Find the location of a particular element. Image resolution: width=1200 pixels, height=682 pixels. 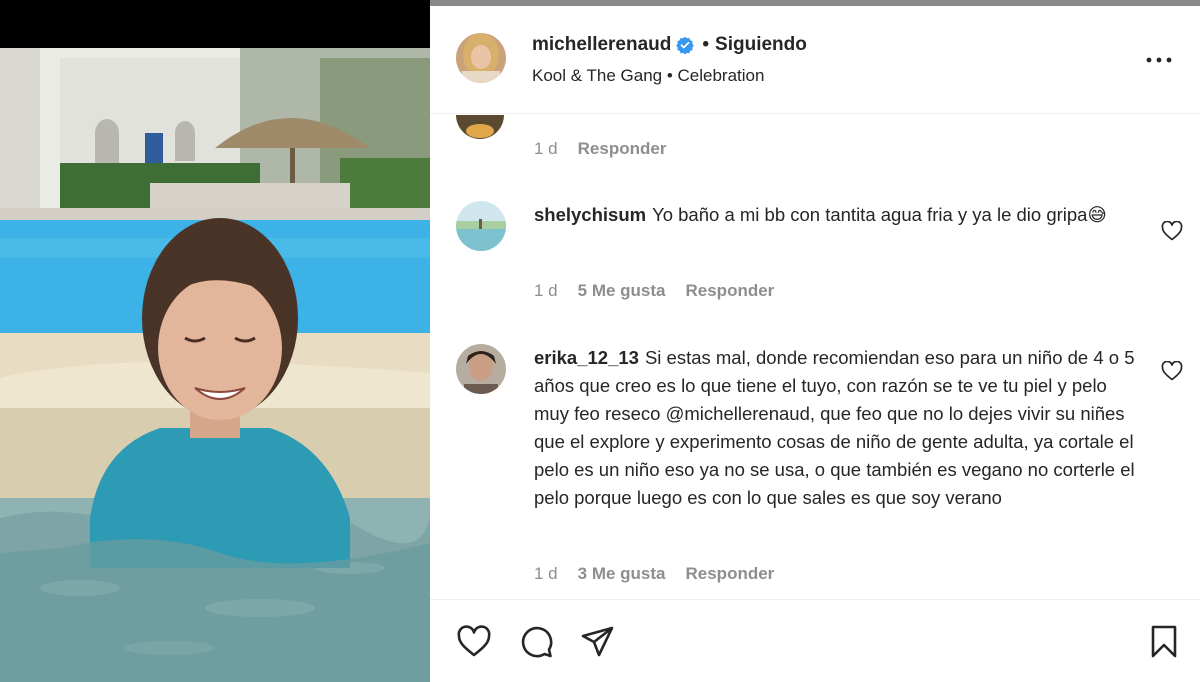

comment-likes: 5 Me gusta is located at coordinates (622, 291).